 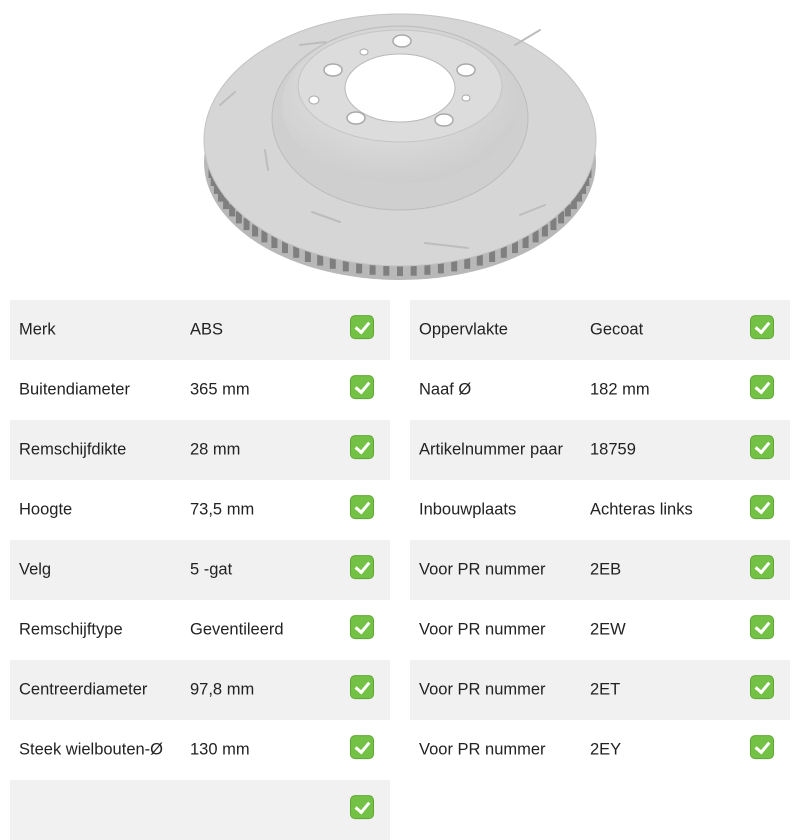 What do you see at coordinates (215, 449) in the screenshot?
I see `spec-value: 28 mm` at bounding box center [215, 449].